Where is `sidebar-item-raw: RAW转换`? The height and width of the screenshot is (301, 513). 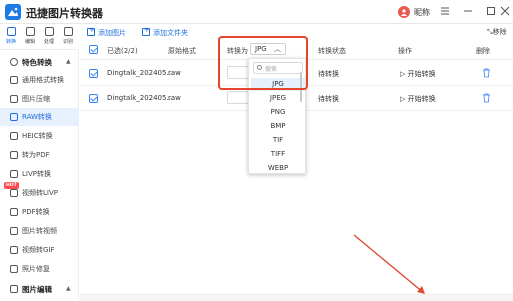
sidebar-item-raw: RAW转换 is located at coordinates (39, 117).